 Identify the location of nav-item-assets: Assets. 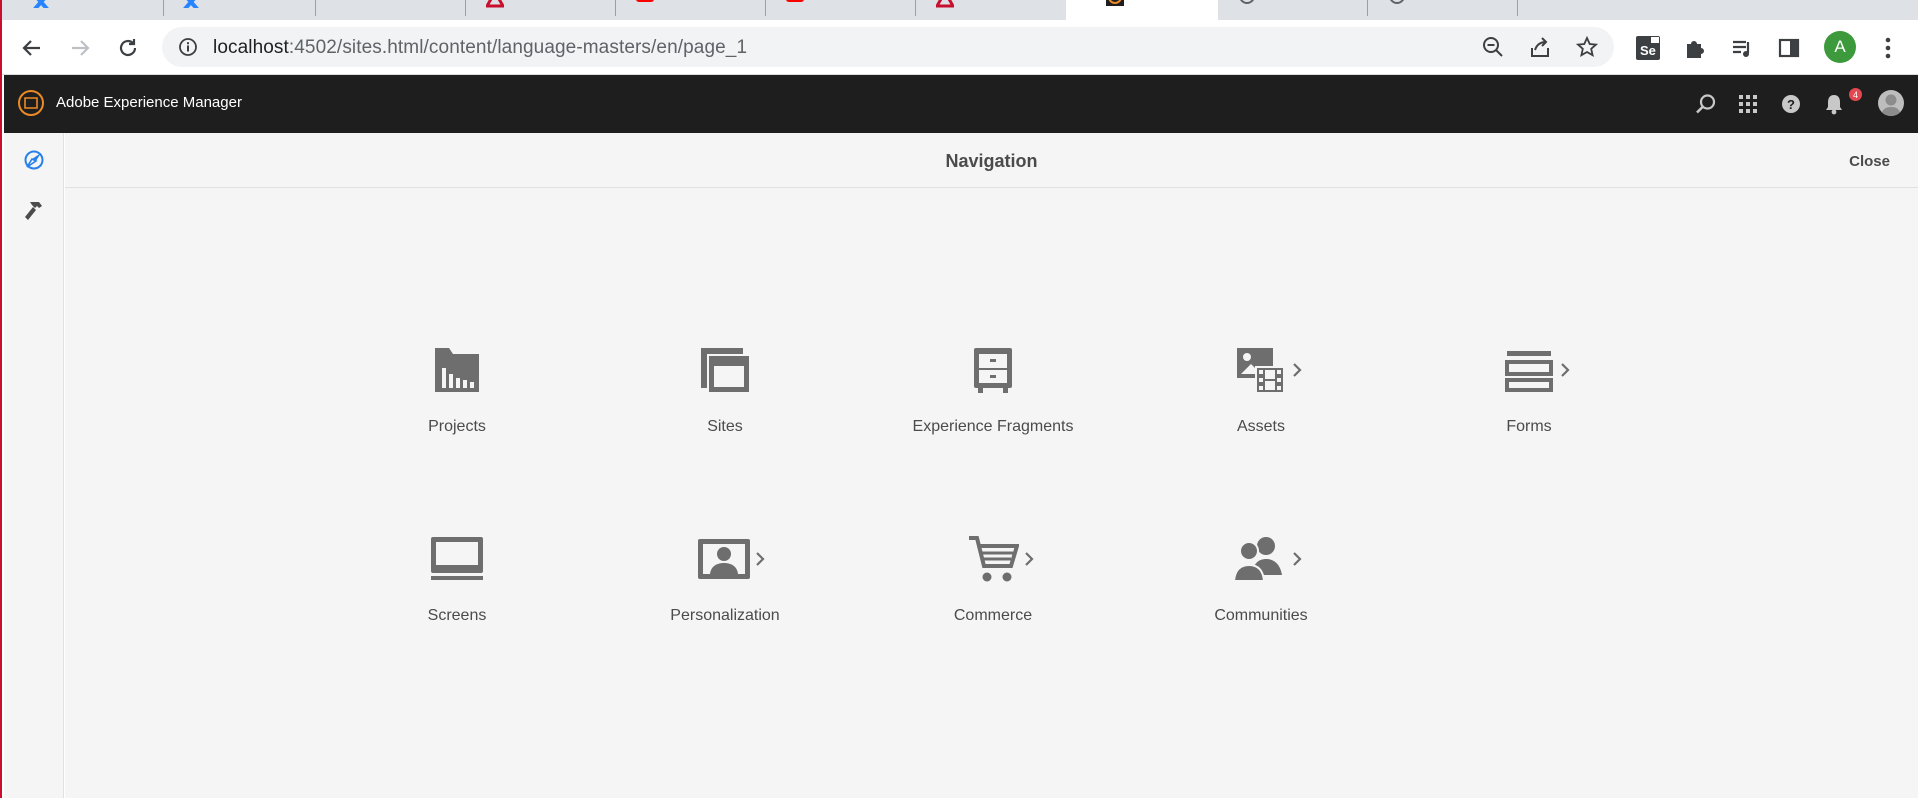
(1261, 401).